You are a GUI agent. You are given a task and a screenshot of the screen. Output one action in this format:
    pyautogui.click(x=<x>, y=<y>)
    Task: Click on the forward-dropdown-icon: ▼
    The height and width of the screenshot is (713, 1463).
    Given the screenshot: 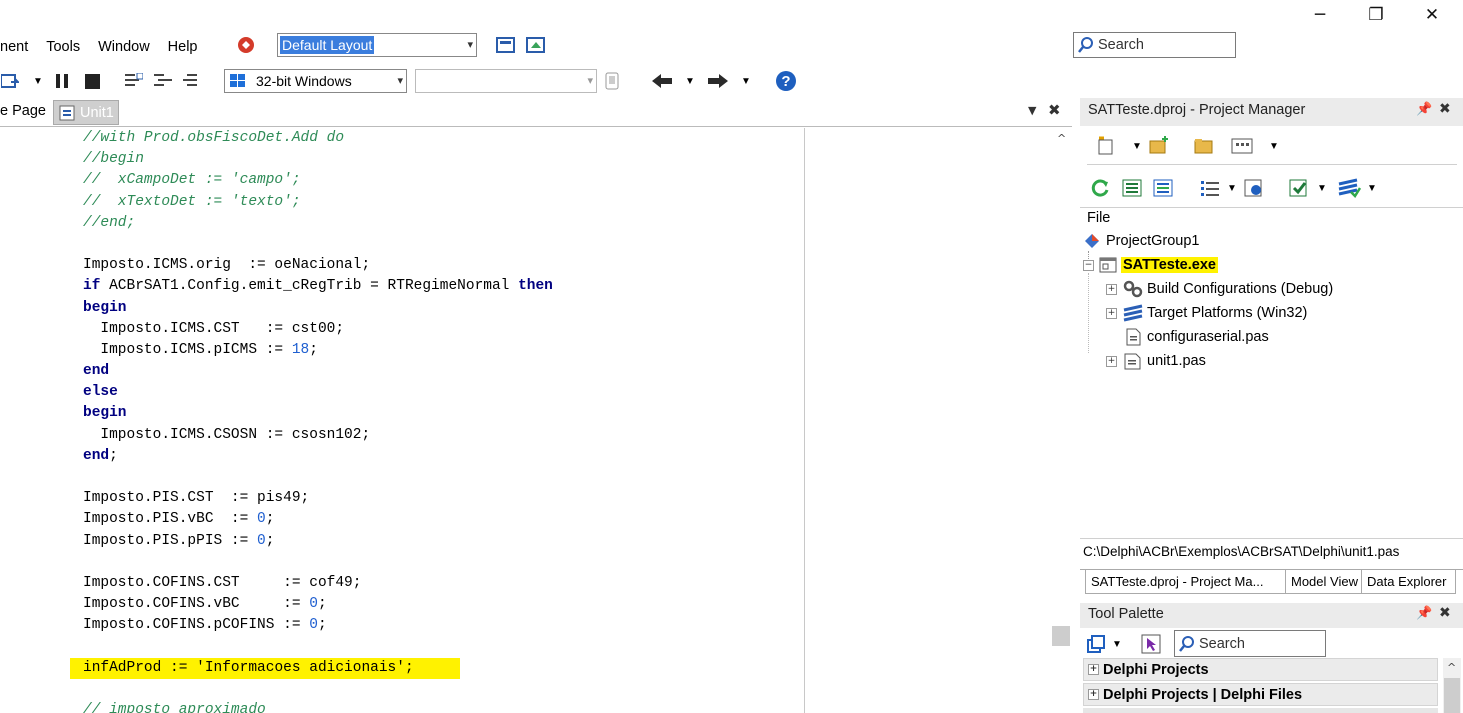 What is the action you would take?
    pyautogui.click(x=746, y=81)
    